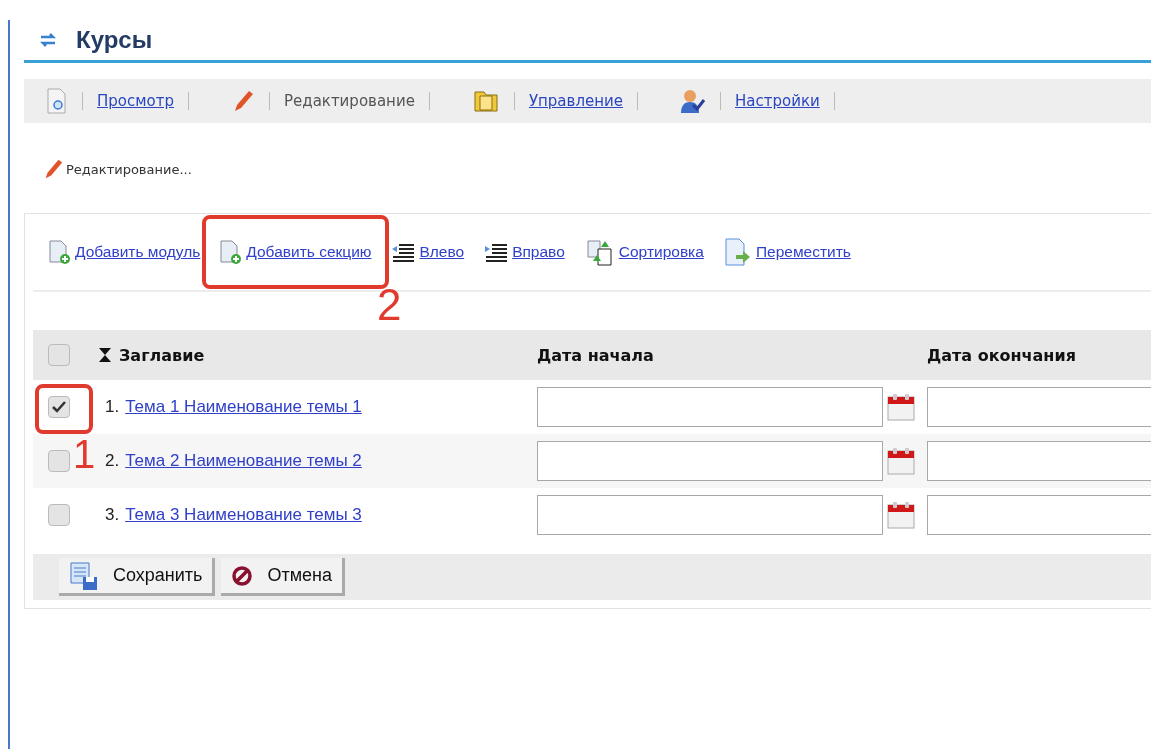 This screenshot has height=749, width=1151. What do you see at coordinates (137, 577) in the screenshot?
I see `toolbar-button: Сохранить` at bounding box center [137, 577].